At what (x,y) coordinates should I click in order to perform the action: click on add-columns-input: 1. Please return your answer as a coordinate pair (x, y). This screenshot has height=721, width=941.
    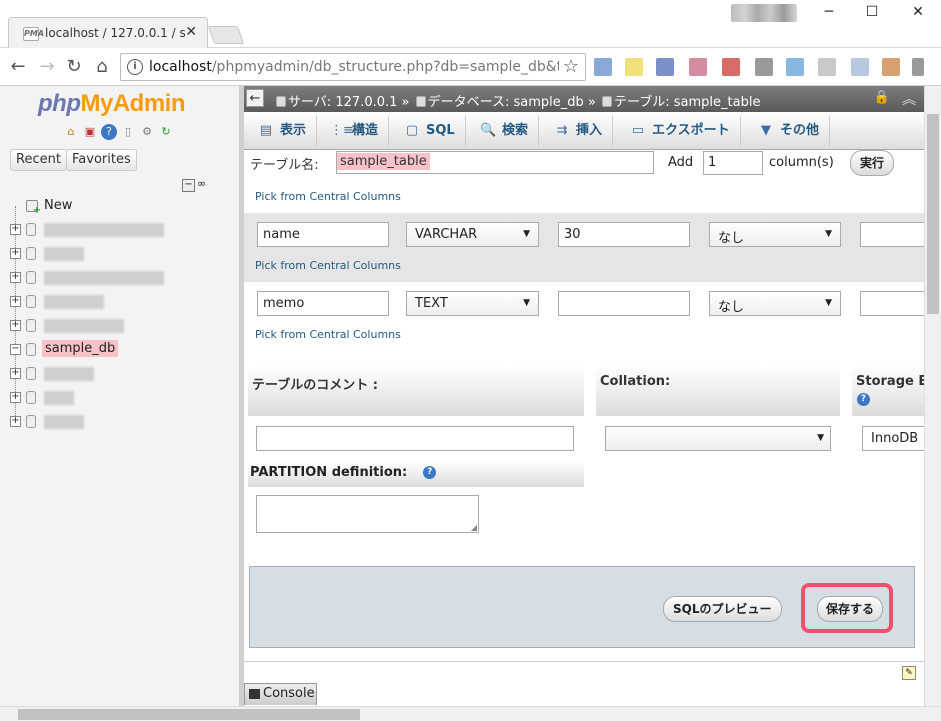
    Looking at the image, I should click on (733, 163).